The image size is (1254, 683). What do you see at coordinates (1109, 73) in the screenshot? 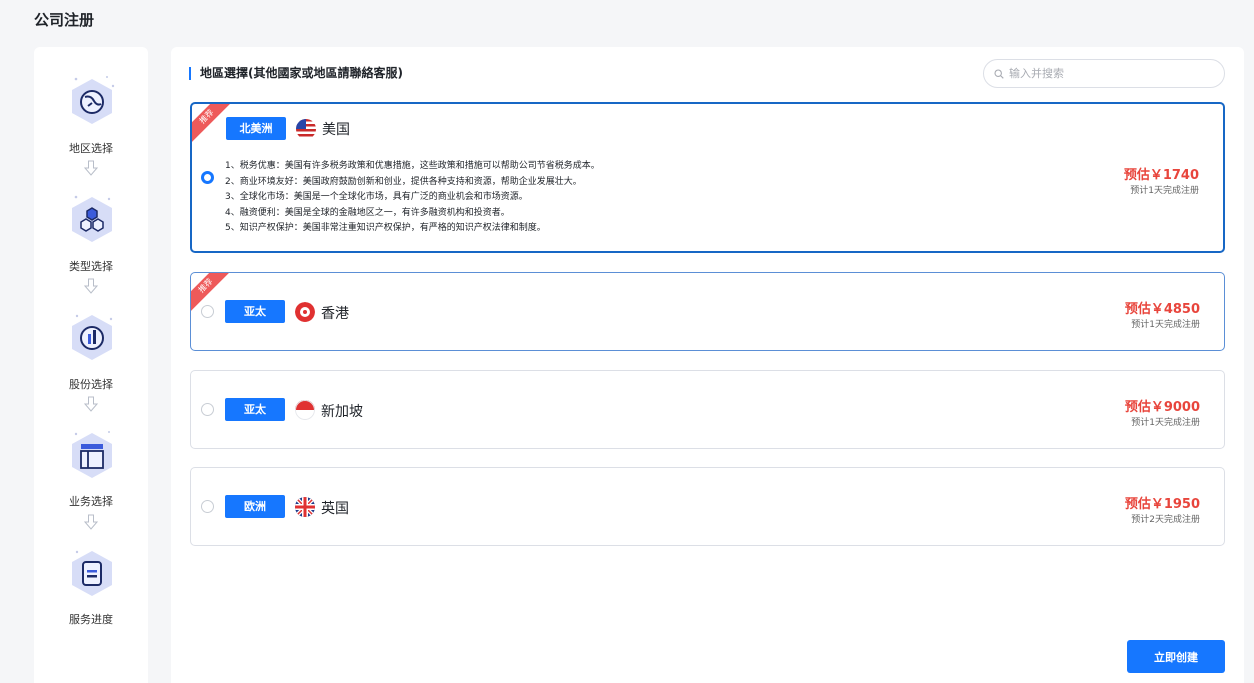
I see `search-input` at bounding box center [1109, 73].